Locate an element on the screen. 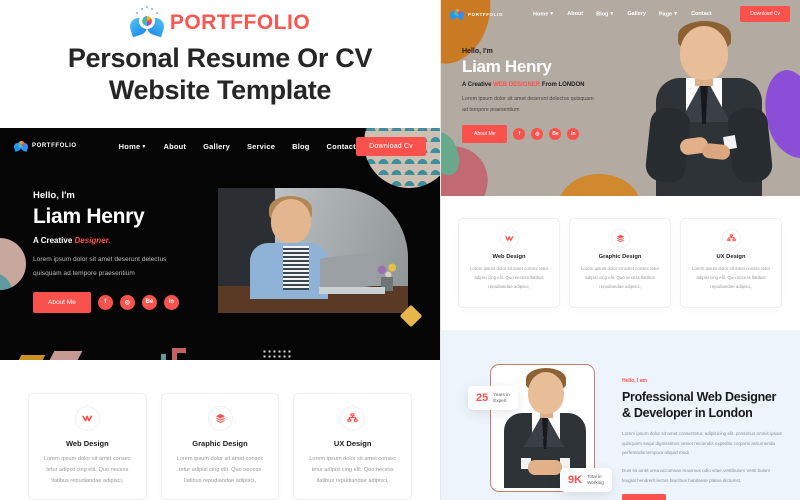 This screenshot has height=500, width=800. hero-name: Liam Henry is located at coordinates (507, 66).